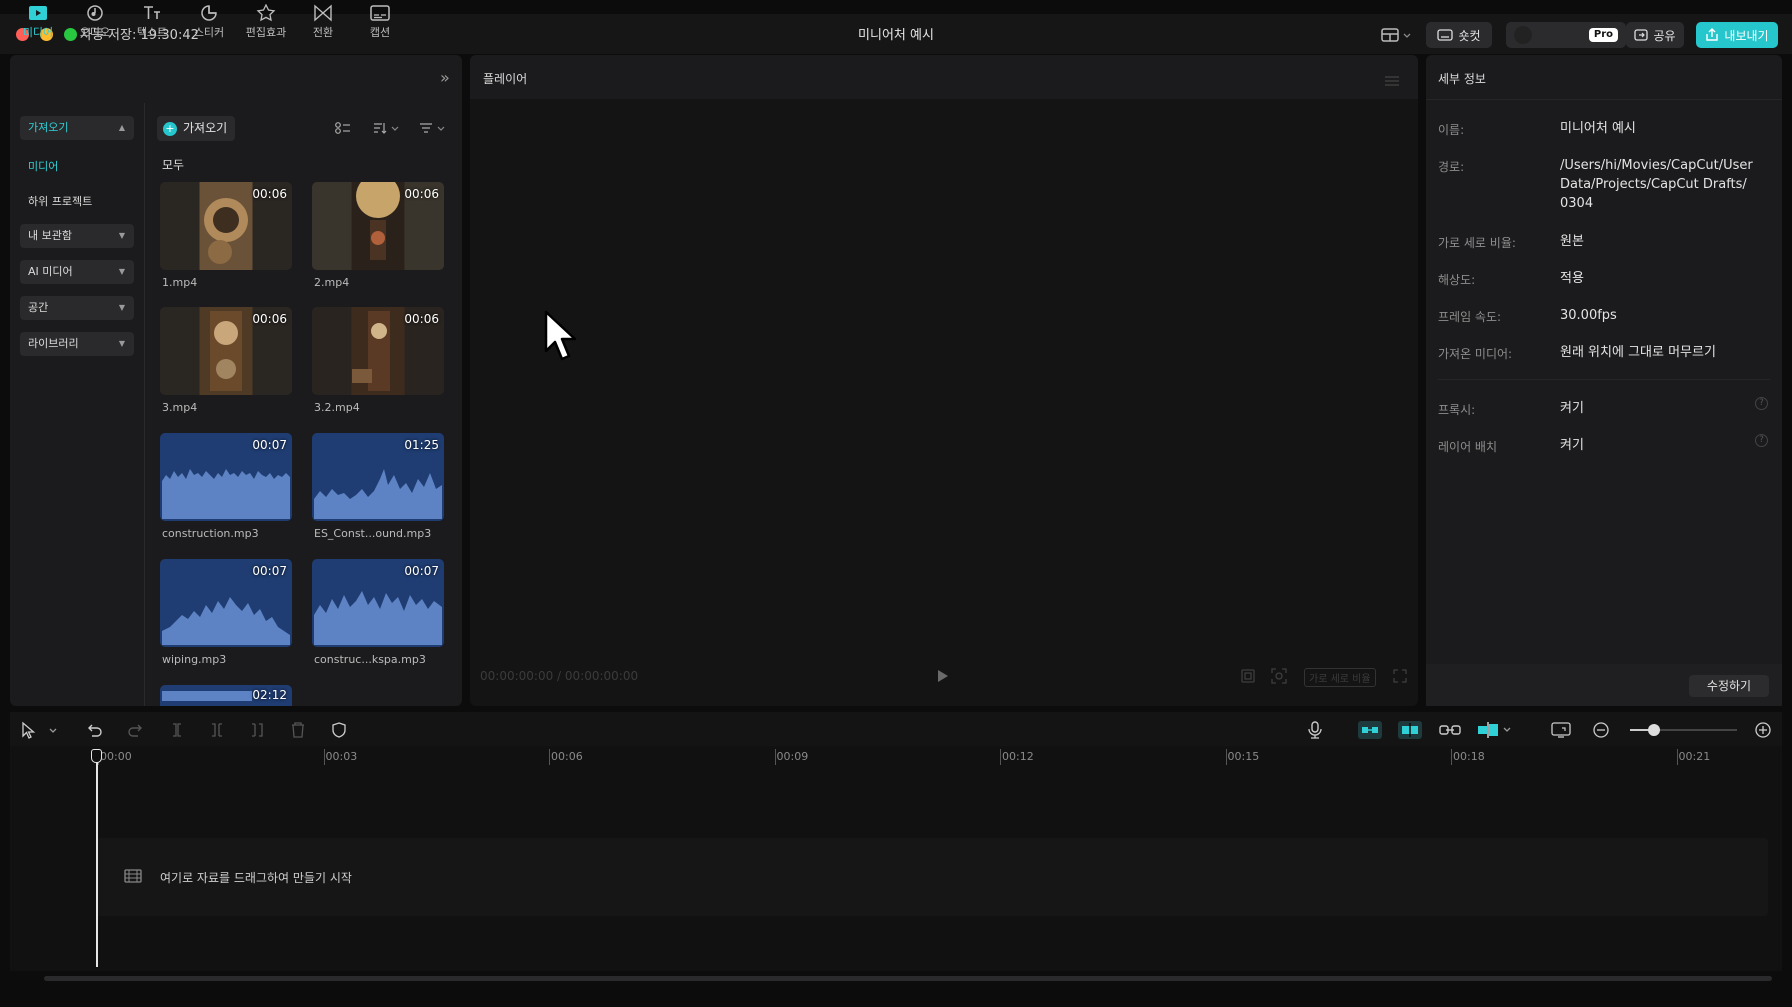  I want to click on import-button: + 가져오기, so click(196, 128).